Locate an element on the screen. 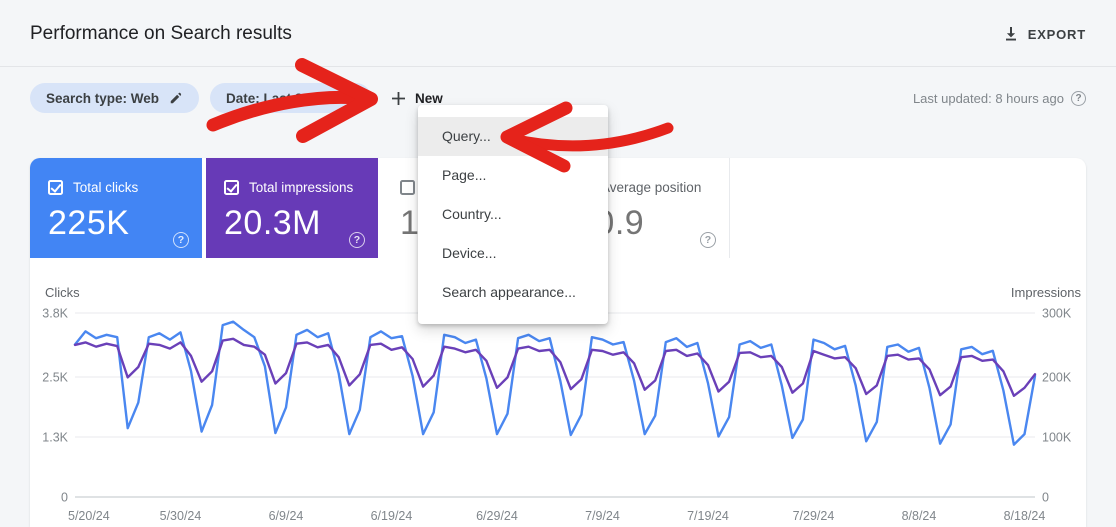  x-axis-tick: 7/9/24 is located at coordinates (602, 516).